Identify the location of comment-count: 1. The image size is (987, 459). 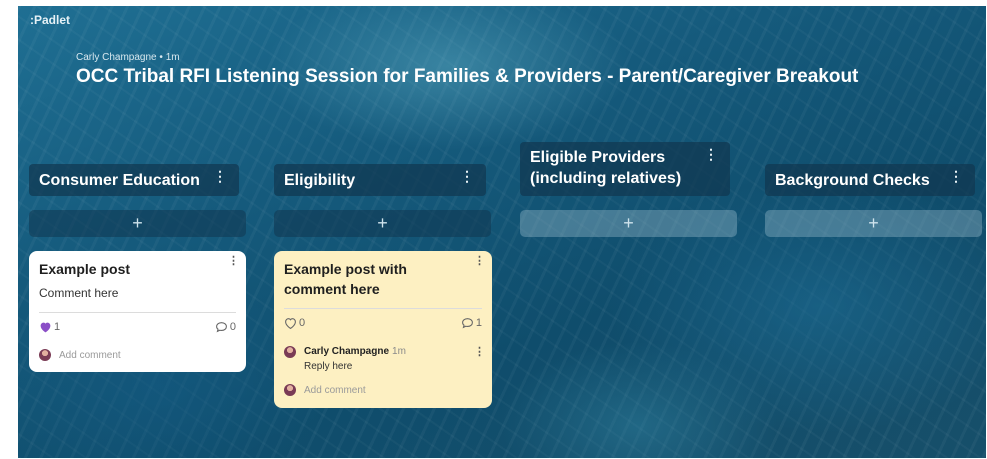
(478, 323).